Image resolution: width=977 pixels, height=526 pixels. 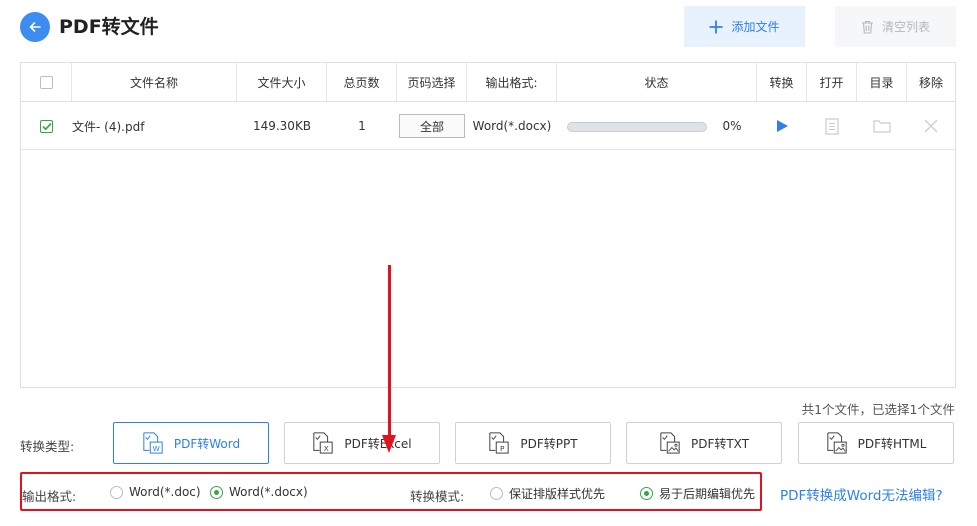 I want to click on txt-doc-icon, so click(x=670, y=443).